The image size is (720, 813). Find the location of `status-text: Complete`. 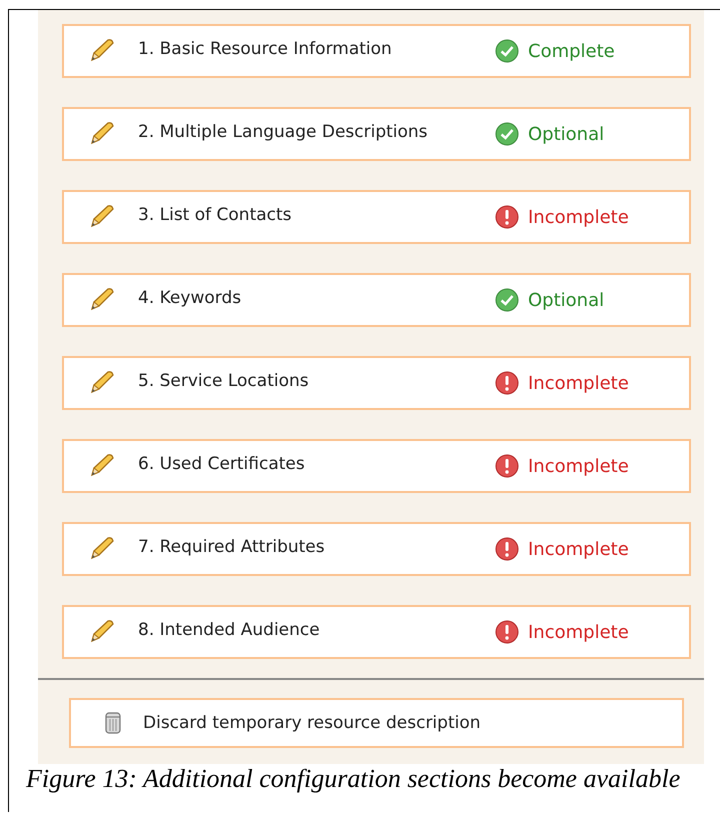

status-text: Complete is located at coordinates (571, 51).